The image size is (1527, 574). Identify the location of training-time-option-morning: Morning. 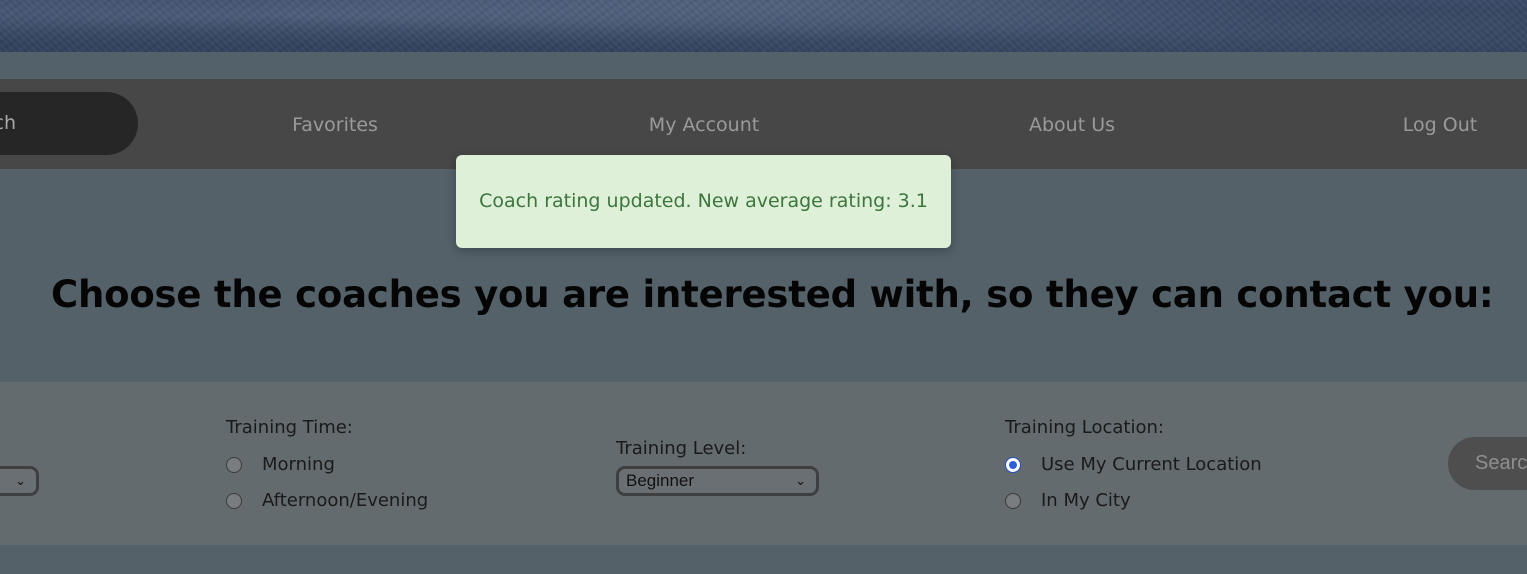
(280, 464).